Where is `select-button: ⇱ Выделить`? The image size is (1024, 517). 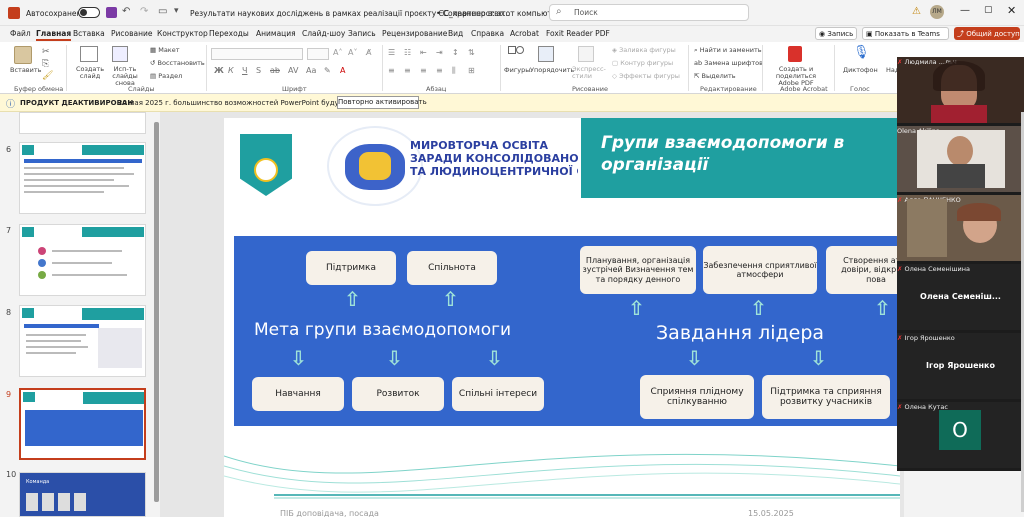
select-button: ⇱ Выделить is located at coordinates (715, 76).